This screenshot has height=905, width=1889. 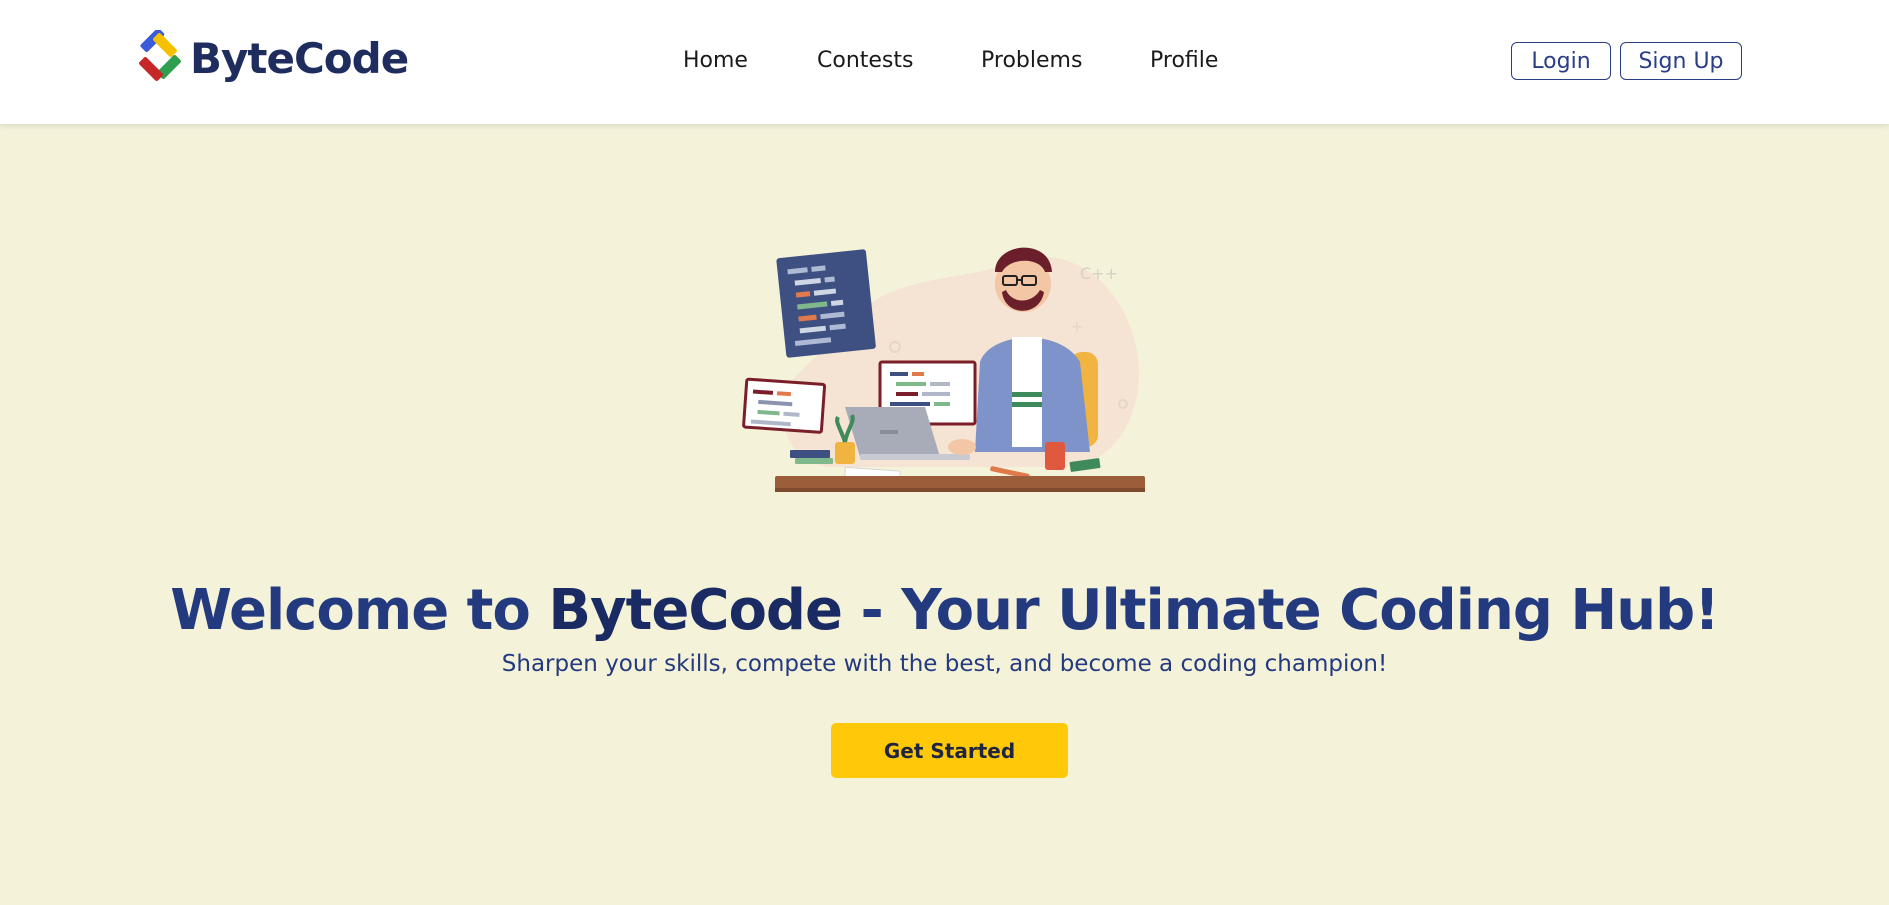 I want to click on cpp-label: C++, so click(x=1099, y=273).